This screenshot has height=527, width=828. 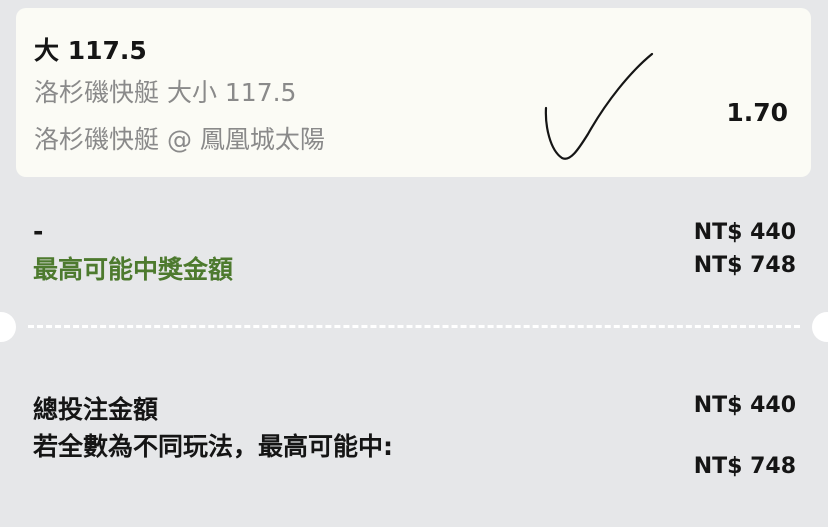 I want to click on divider-notch-left, so click(x=8, y=327).